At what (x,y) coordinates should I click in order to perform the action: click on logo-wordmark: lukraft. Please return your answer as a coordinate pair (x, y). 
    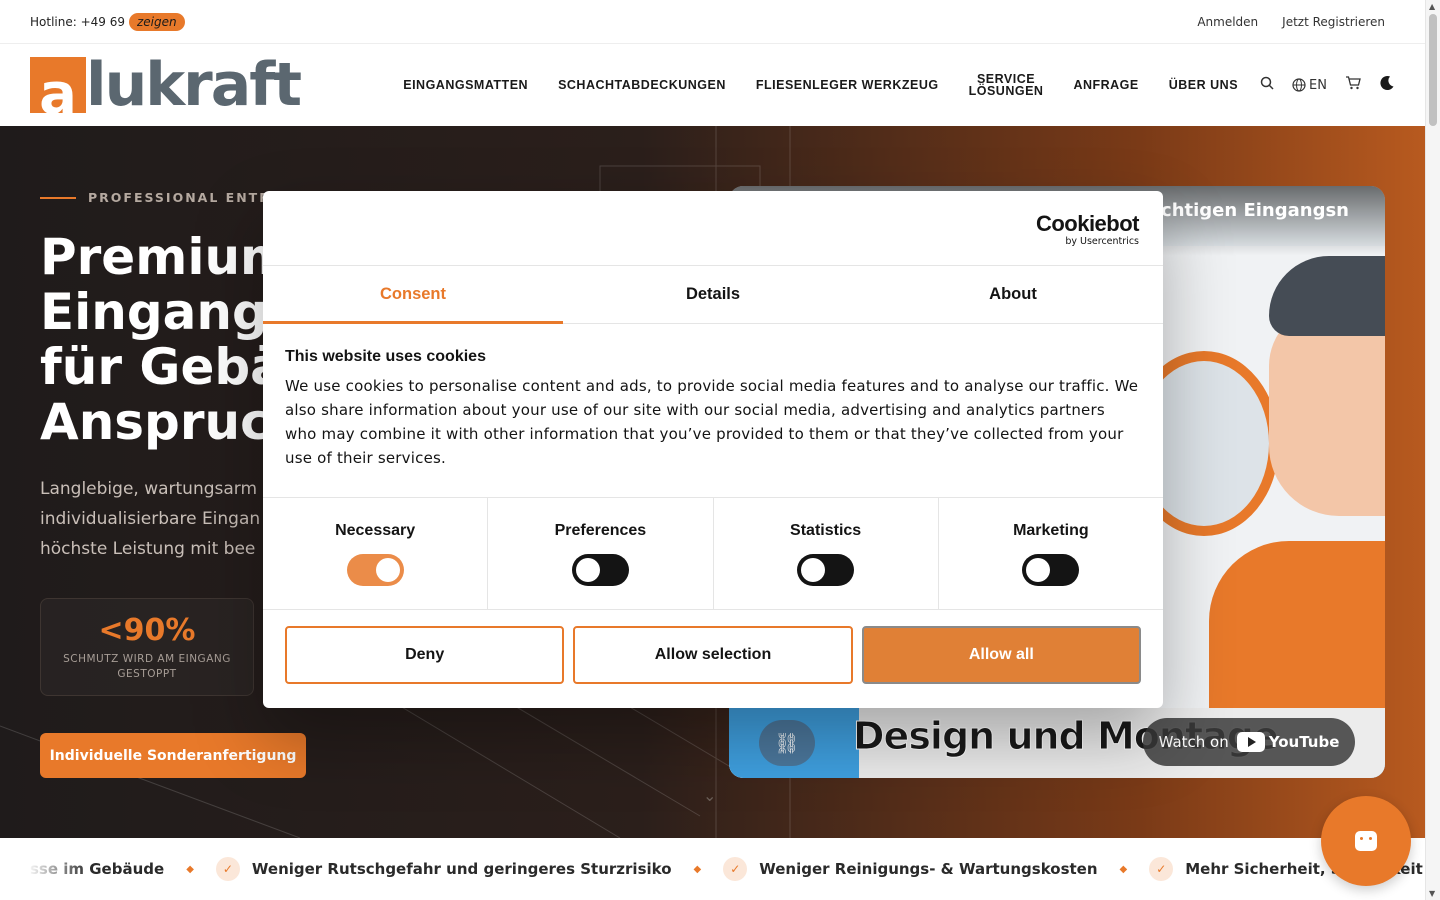
    Looking at the image, I should click on (194, 85).